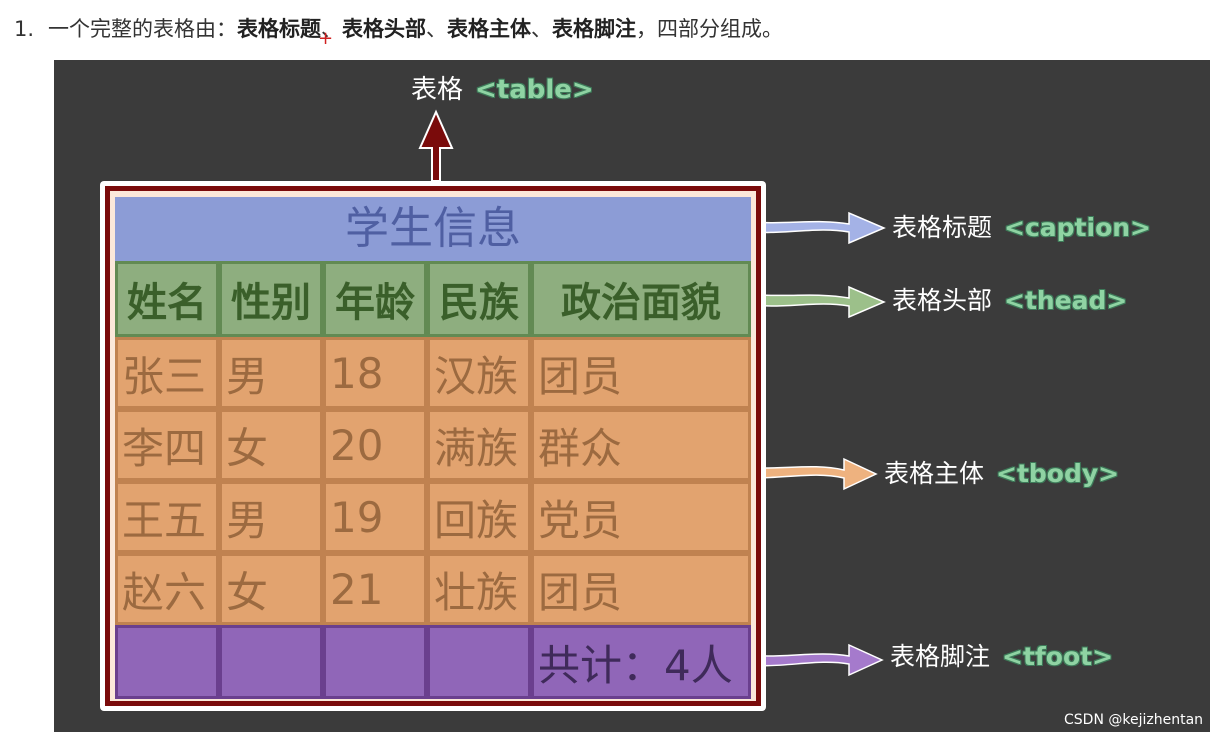 The height and width of the screenshot is (742, 1228). What do you see at coordinates (940, 656) in the screenshot?
I see `label-tfoot-text: 表格脚注` at bounding box center [940, 656].